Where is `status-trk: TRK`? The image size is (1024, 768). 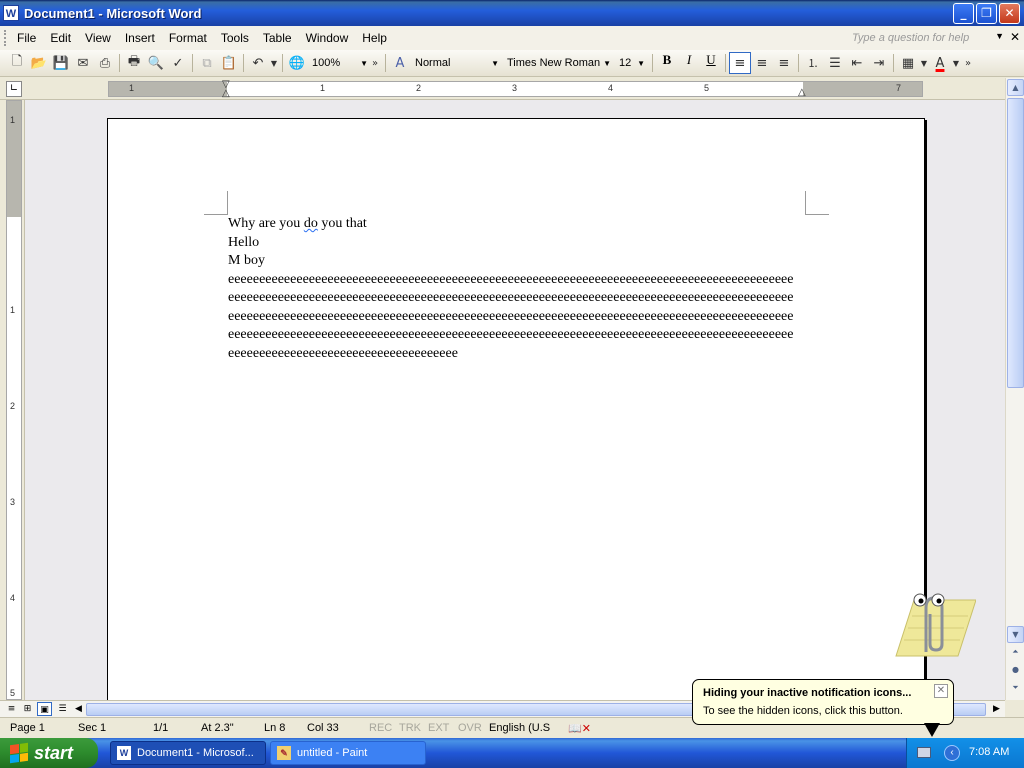
status-trk: TRK is located at coordinates (410, 728).